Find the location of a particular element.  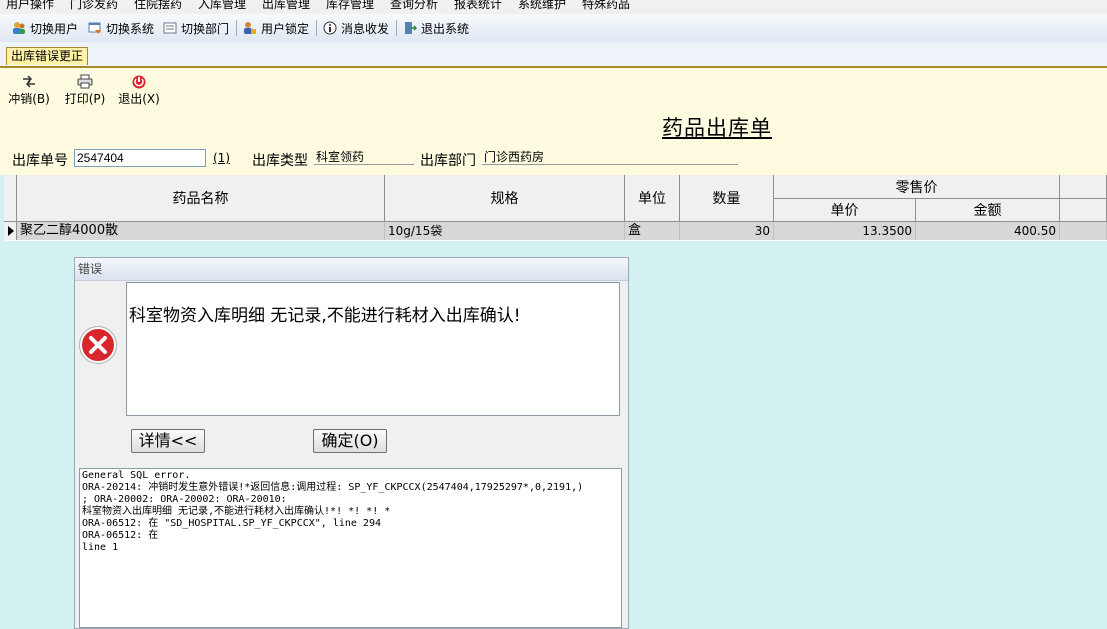

menu-query: 查询分析 is located at coordinates (414, 6).